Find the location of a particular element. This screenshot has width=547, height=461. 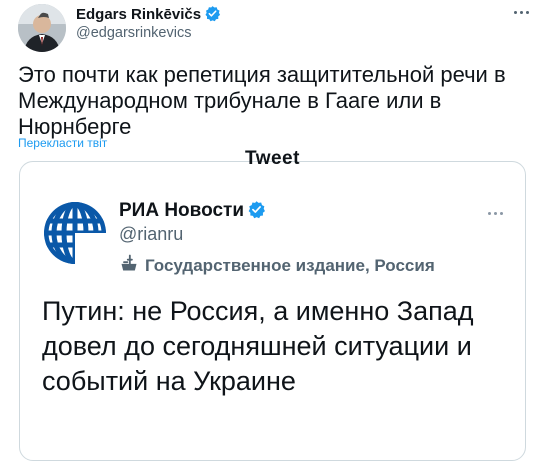

quoted-author-handle: @rianru is located at coordinates (151, 234).